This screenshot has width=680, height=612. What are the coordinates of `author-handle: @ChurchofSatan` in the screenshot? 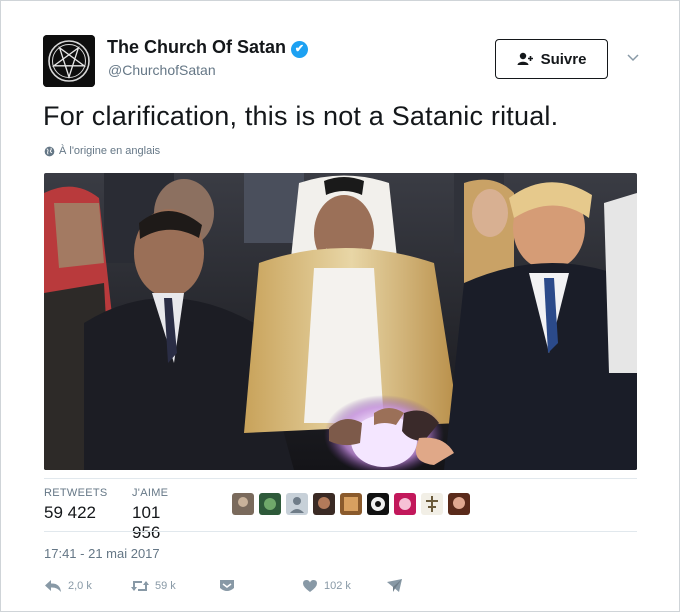 It's located at (162, 70).